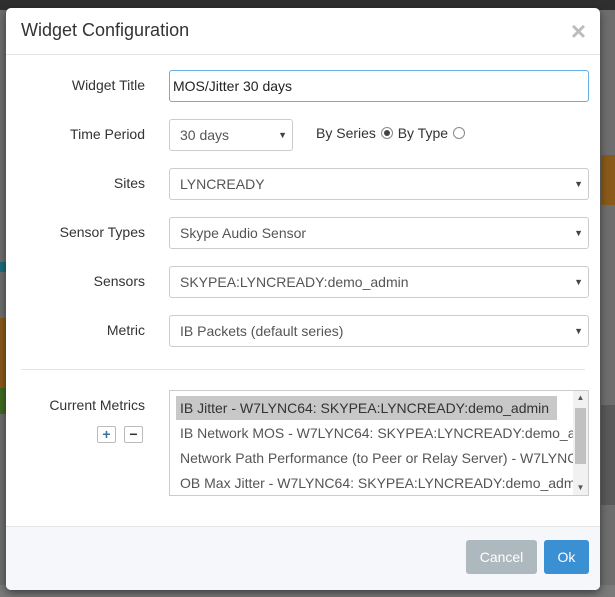  I want to click on dialog-footer: Cancel Ok, so click(303, 558).